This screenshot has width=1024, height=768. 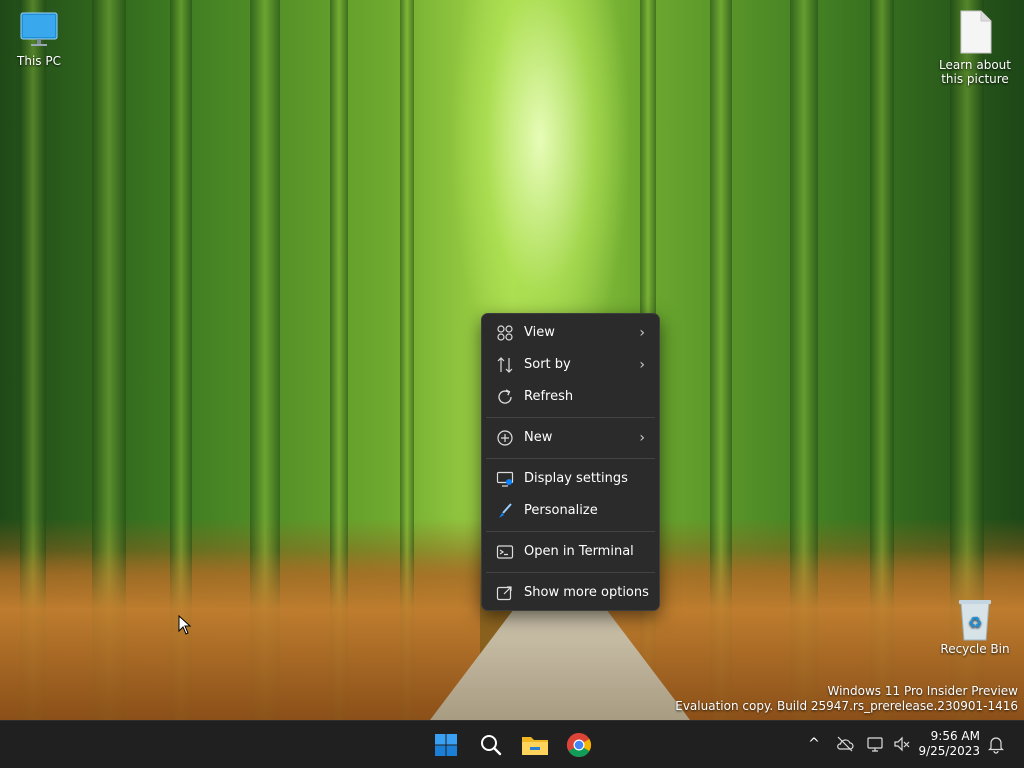 What do you see at coordinates (505, 552) in the screenshot?
I see `terminal-icon` at bounding box center [505, 552].